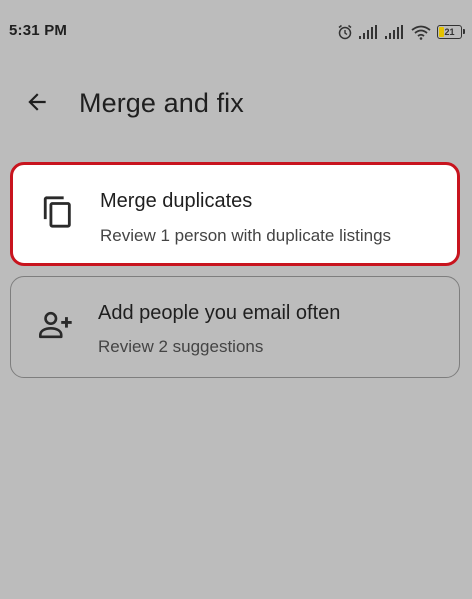  Describe the element at coordinates (421, 32) in the screenshot. I see `wifi-icon` at that location.